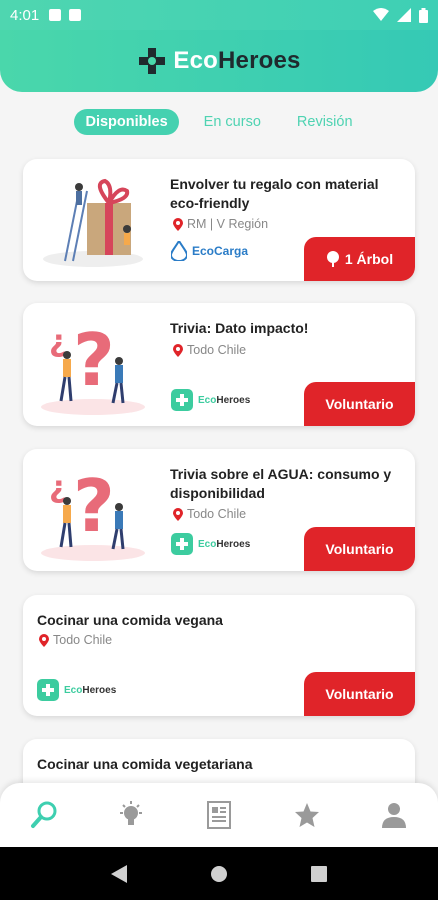  I want to click on tree-icon, so click(332, 259).